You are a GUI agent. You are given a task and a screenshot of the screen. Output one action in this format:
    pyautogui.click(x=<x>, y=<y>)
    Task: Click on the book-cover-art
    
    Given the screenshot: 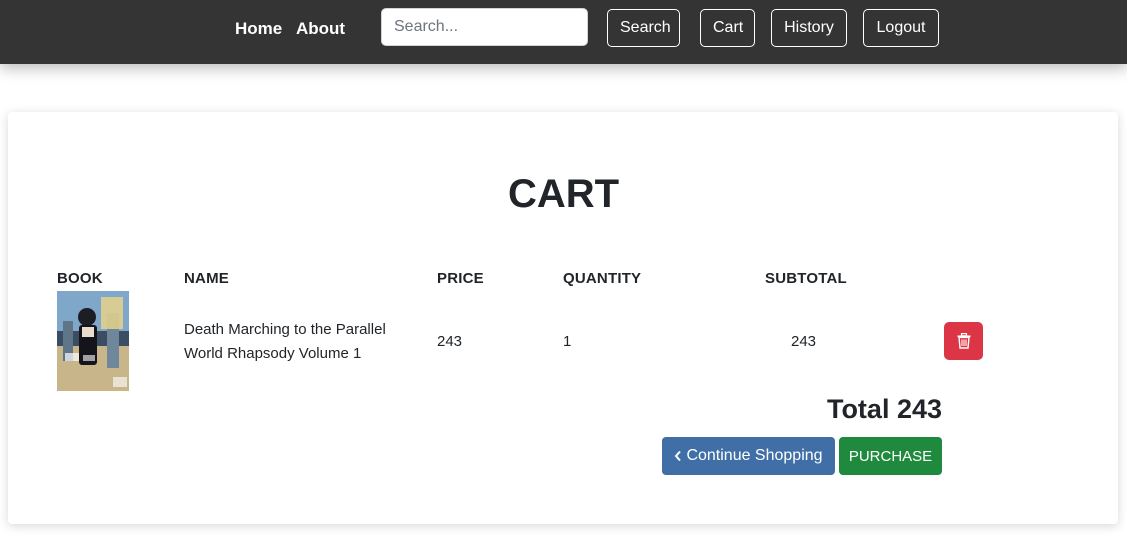 What is the action you would take?
    pyautogui.click(x=93, y=341)
    